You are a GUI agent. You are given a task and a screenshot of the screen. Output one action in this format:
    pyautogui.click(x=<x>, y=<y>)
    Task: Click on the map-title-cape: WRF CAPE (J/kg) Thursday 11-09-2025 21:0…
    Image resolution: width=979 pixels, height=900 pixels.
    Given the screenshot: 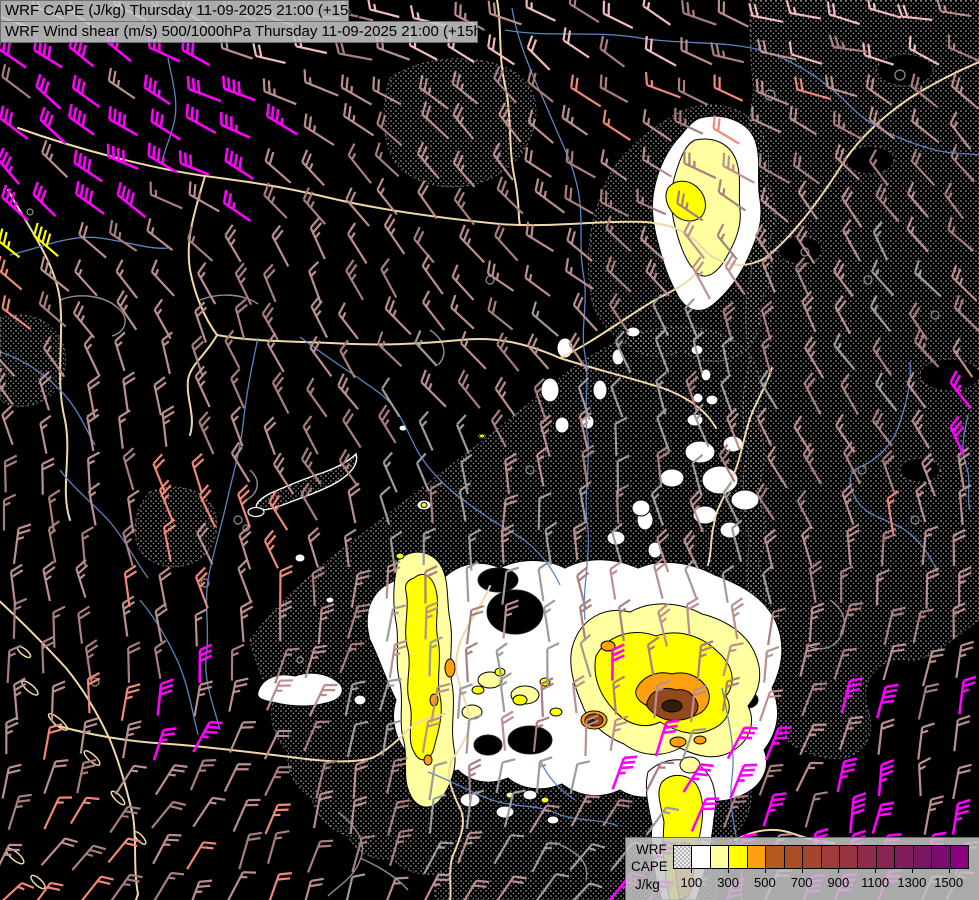 What is the action you would take?
    pyautogui.click(x=181, y=11)
    